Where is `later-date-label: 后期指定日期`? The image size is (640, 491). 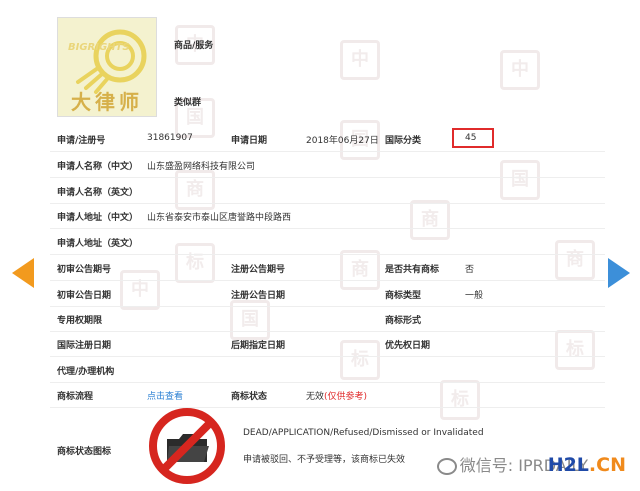
later-date-label: 后期指定日期 is located at coordinates (258, 344).